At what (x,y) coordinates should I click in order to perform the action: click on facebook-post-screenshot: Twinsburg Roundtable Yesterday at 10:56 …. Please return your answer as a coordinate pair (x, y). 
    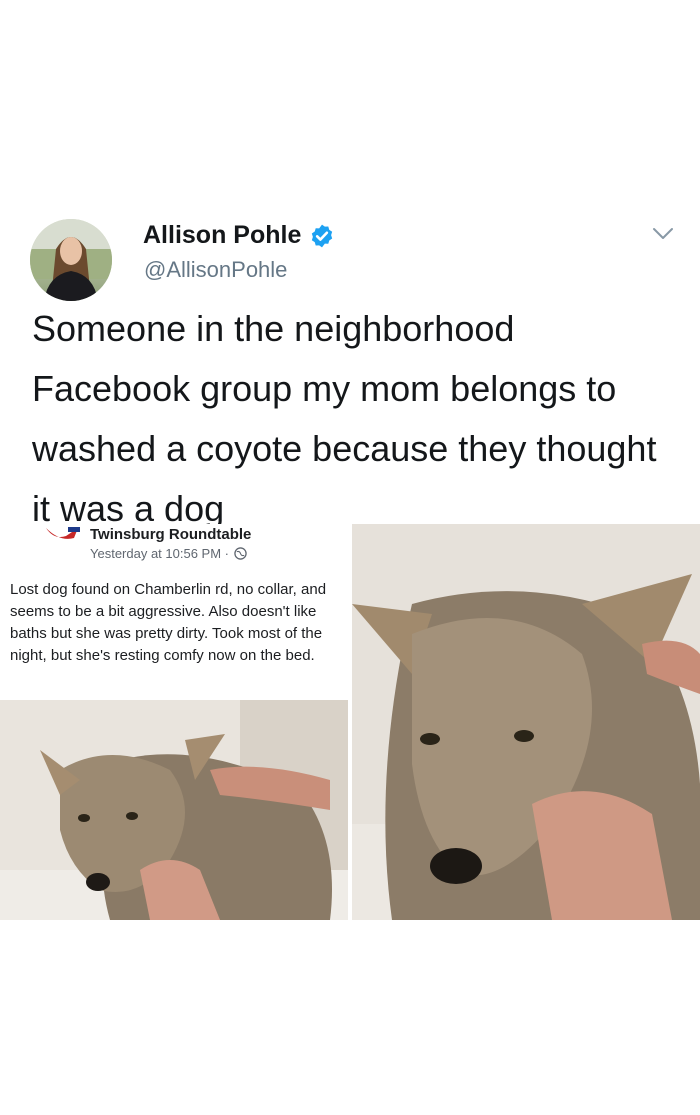
    Looking at the image, I should click on (174, 614).